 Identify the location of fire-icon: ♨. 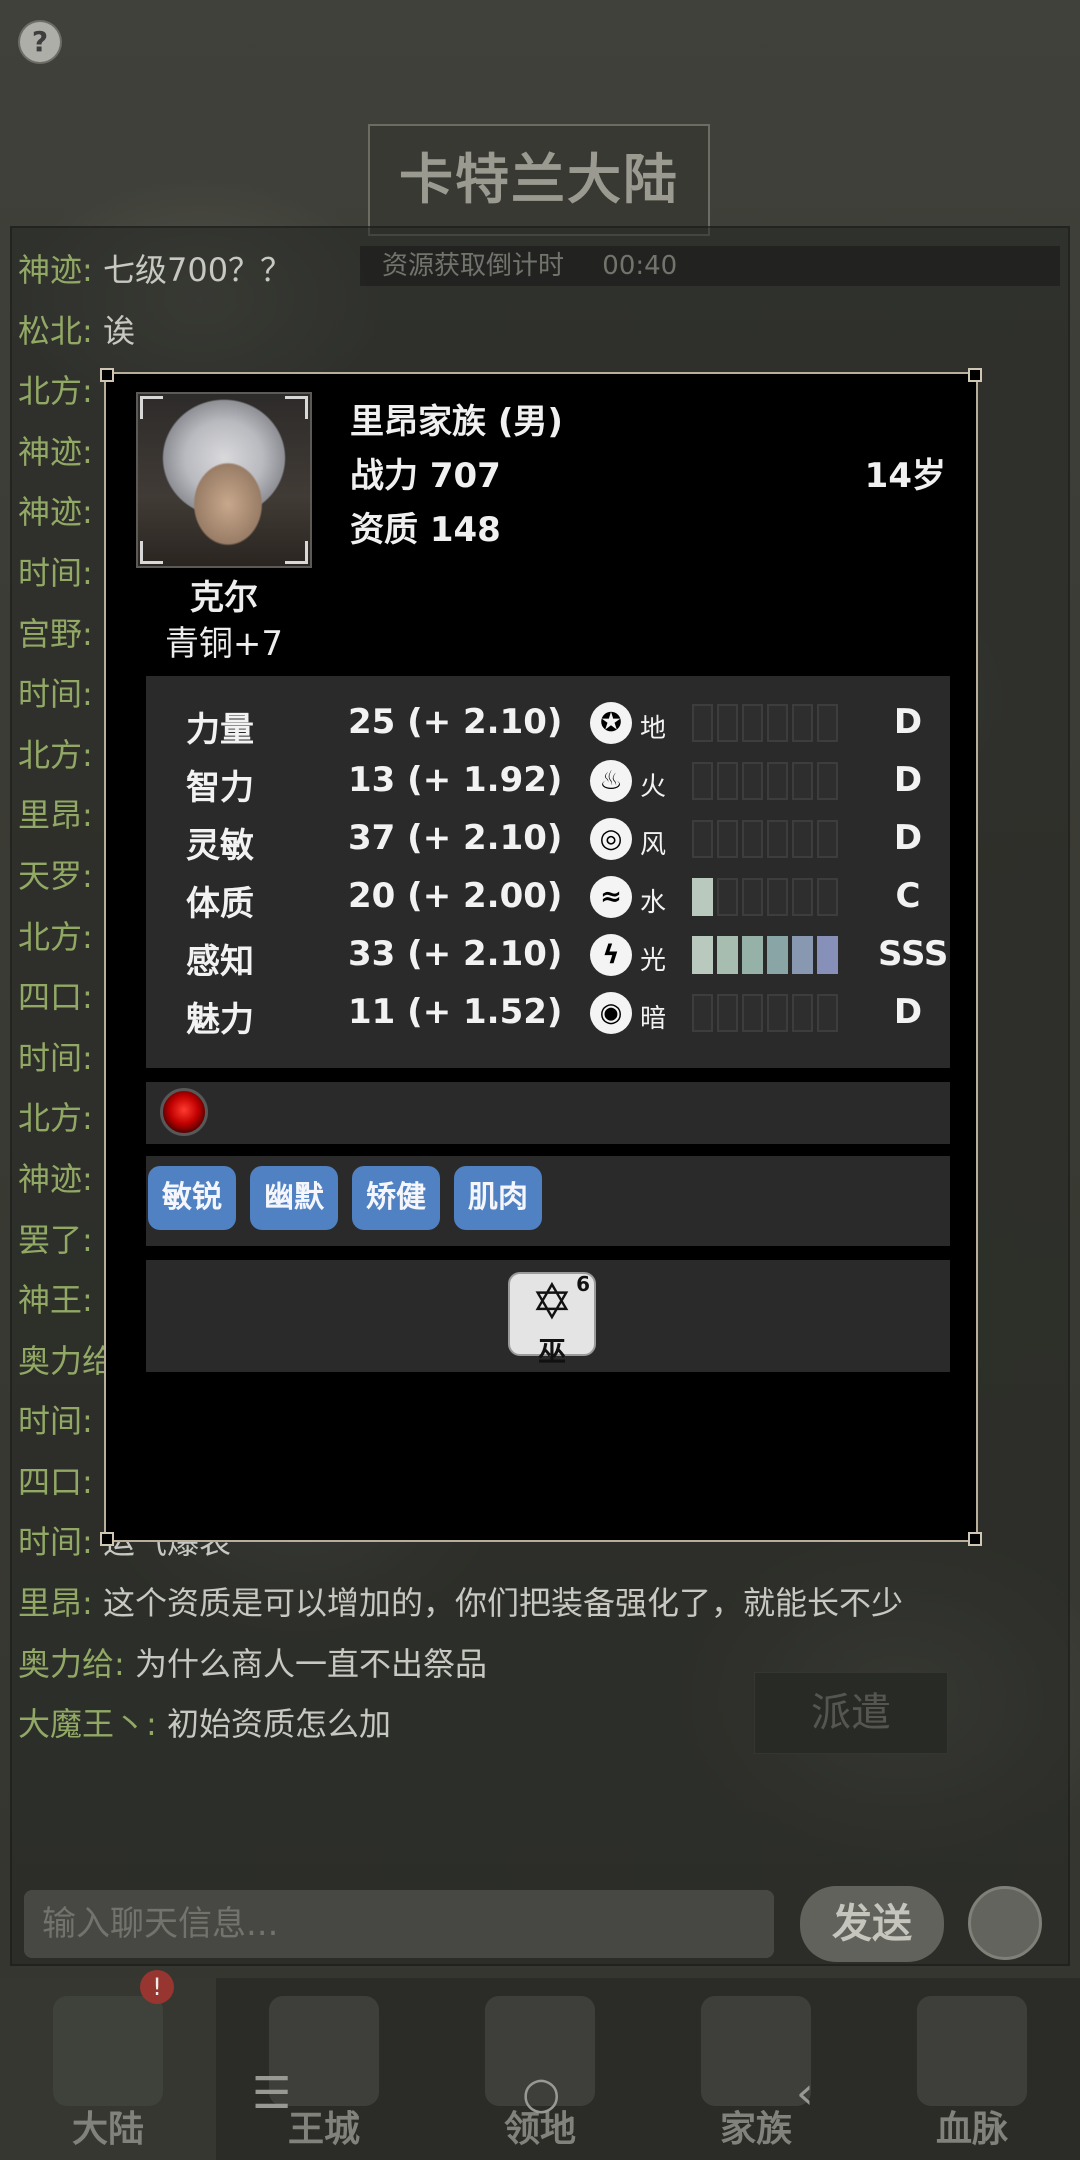
(611, 781).